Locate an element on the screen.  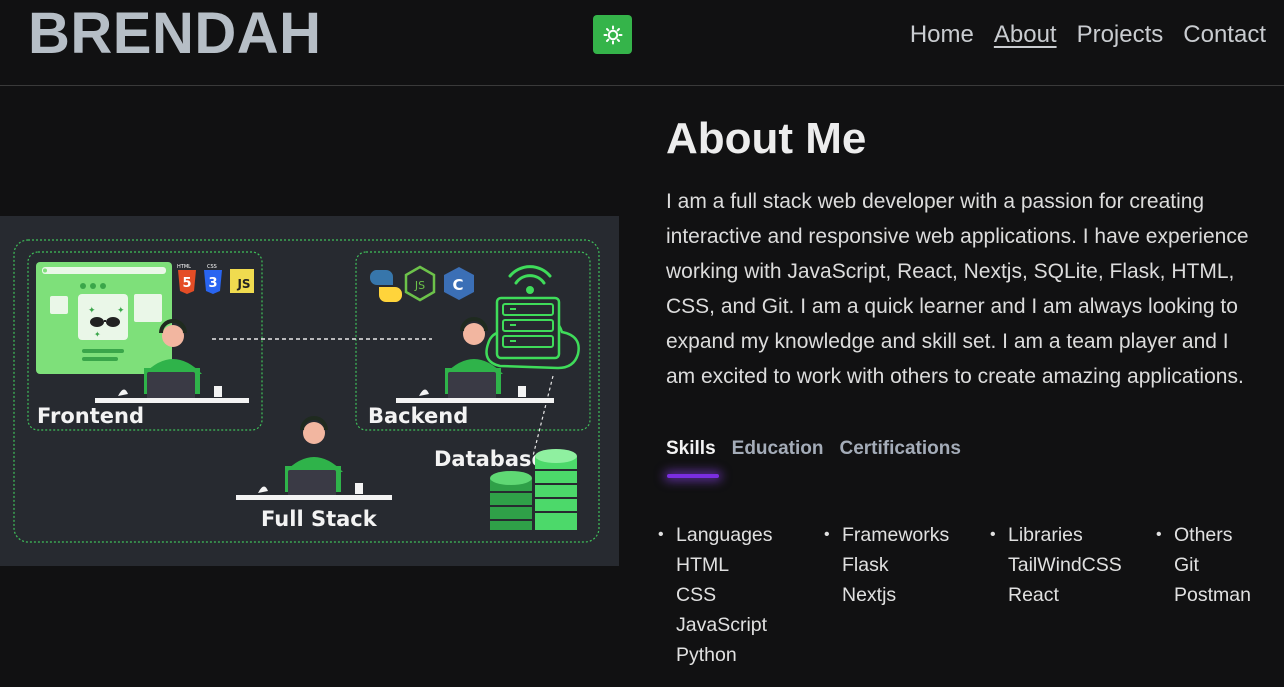
skill-item: Python is located at coordinates (706, 655).